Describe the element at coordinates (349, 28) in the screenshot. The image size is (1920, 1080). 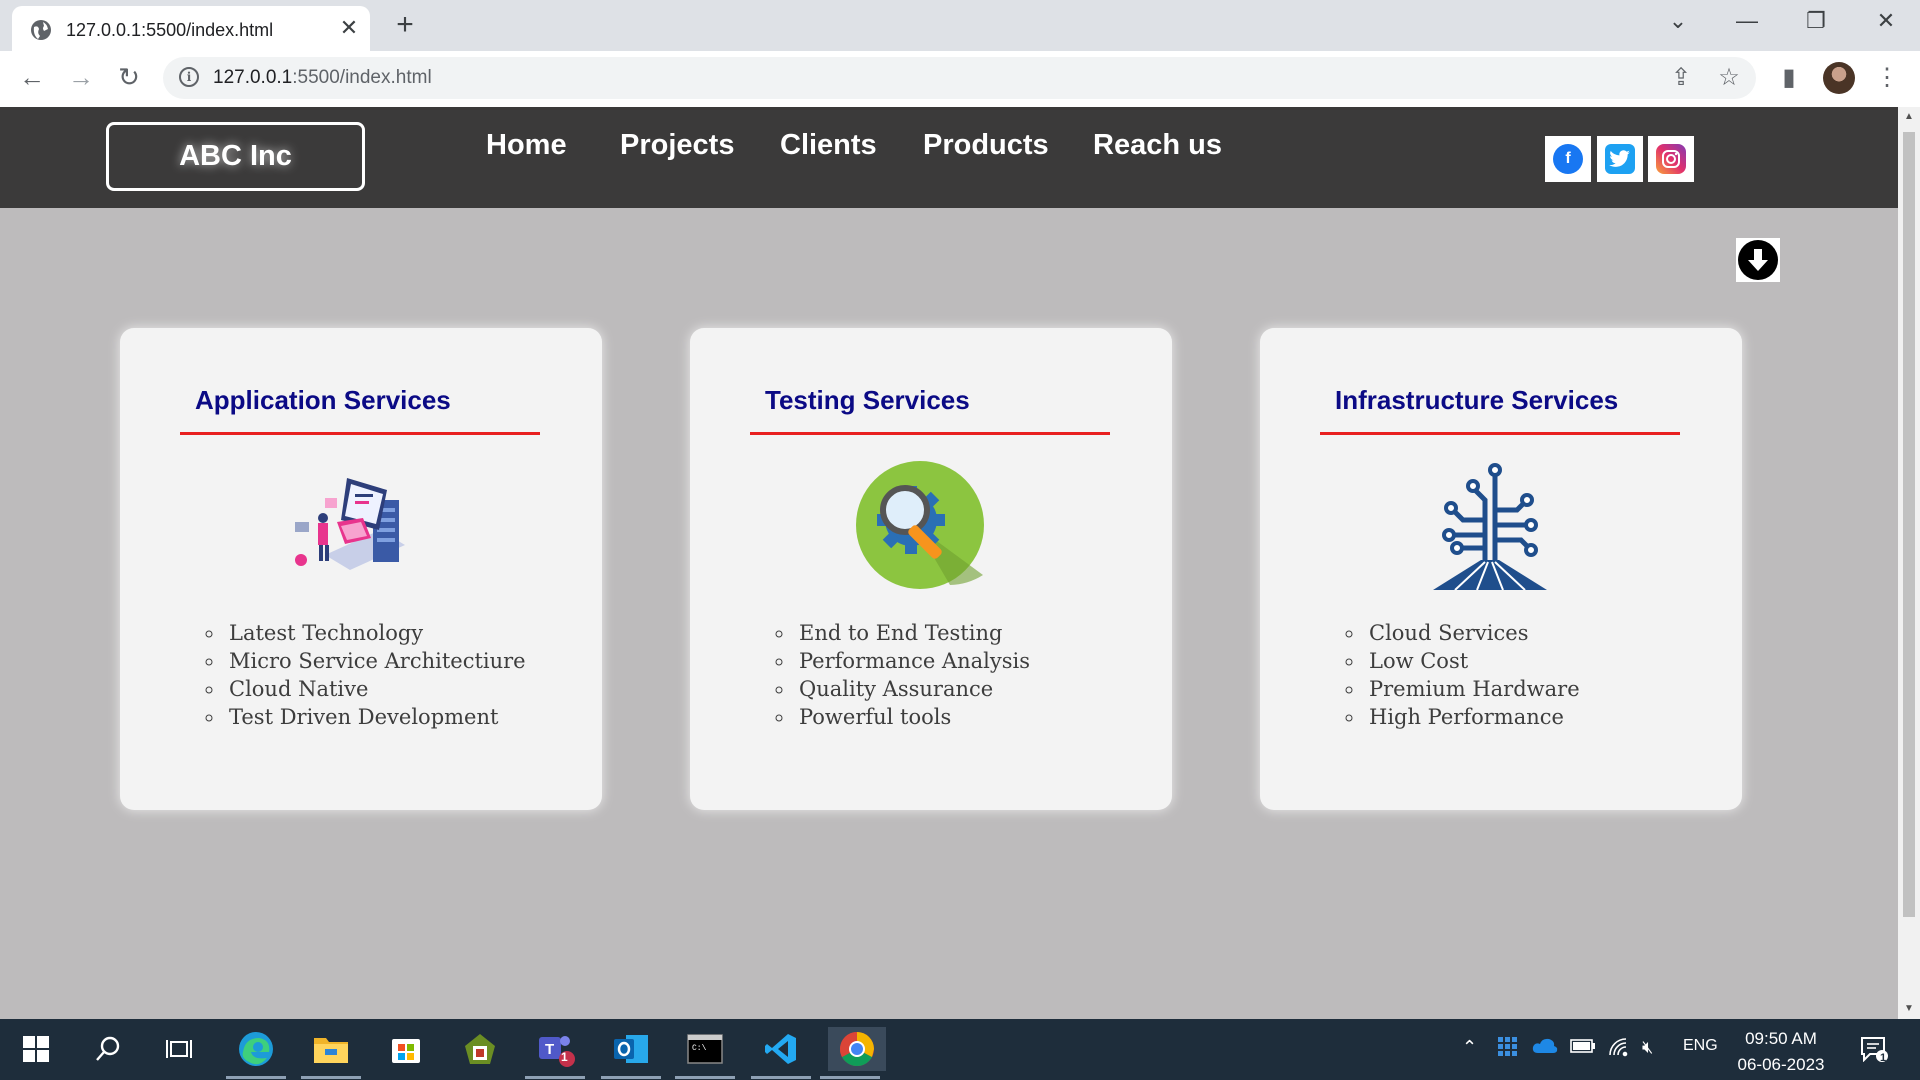
I see `close-tab-icon: ✕` at that location.